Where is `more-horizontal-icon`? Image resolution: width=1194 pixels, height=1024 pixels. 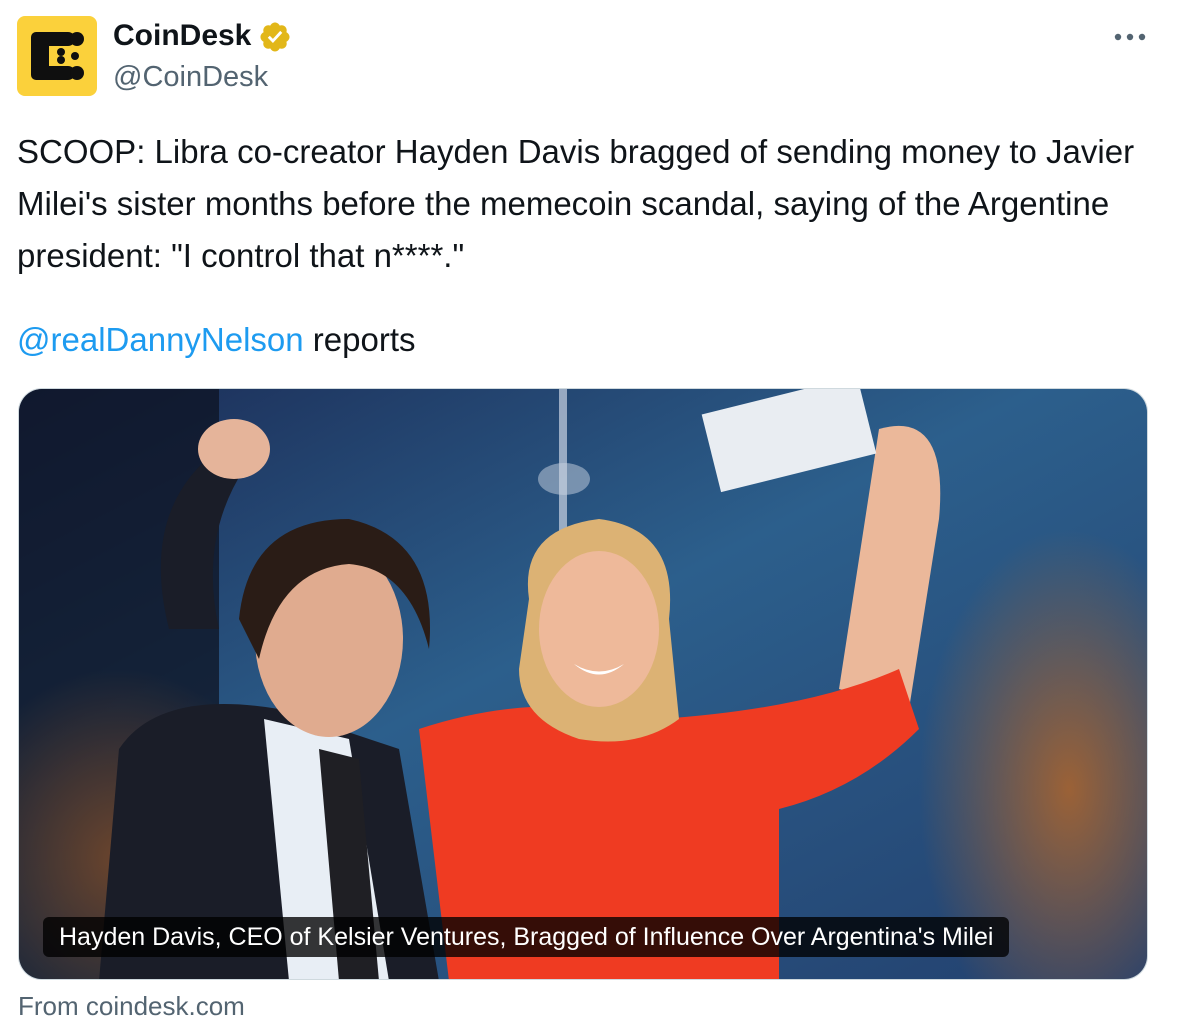
more-horizontal-icon is located at coordinates (1130, 37).